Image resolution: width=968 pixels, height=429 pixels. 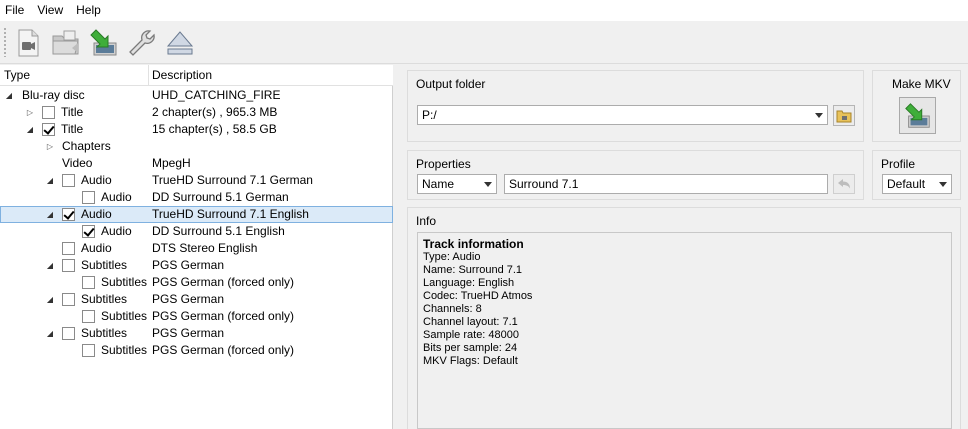 I want to click on revert-button, so click(x=844, y=184).